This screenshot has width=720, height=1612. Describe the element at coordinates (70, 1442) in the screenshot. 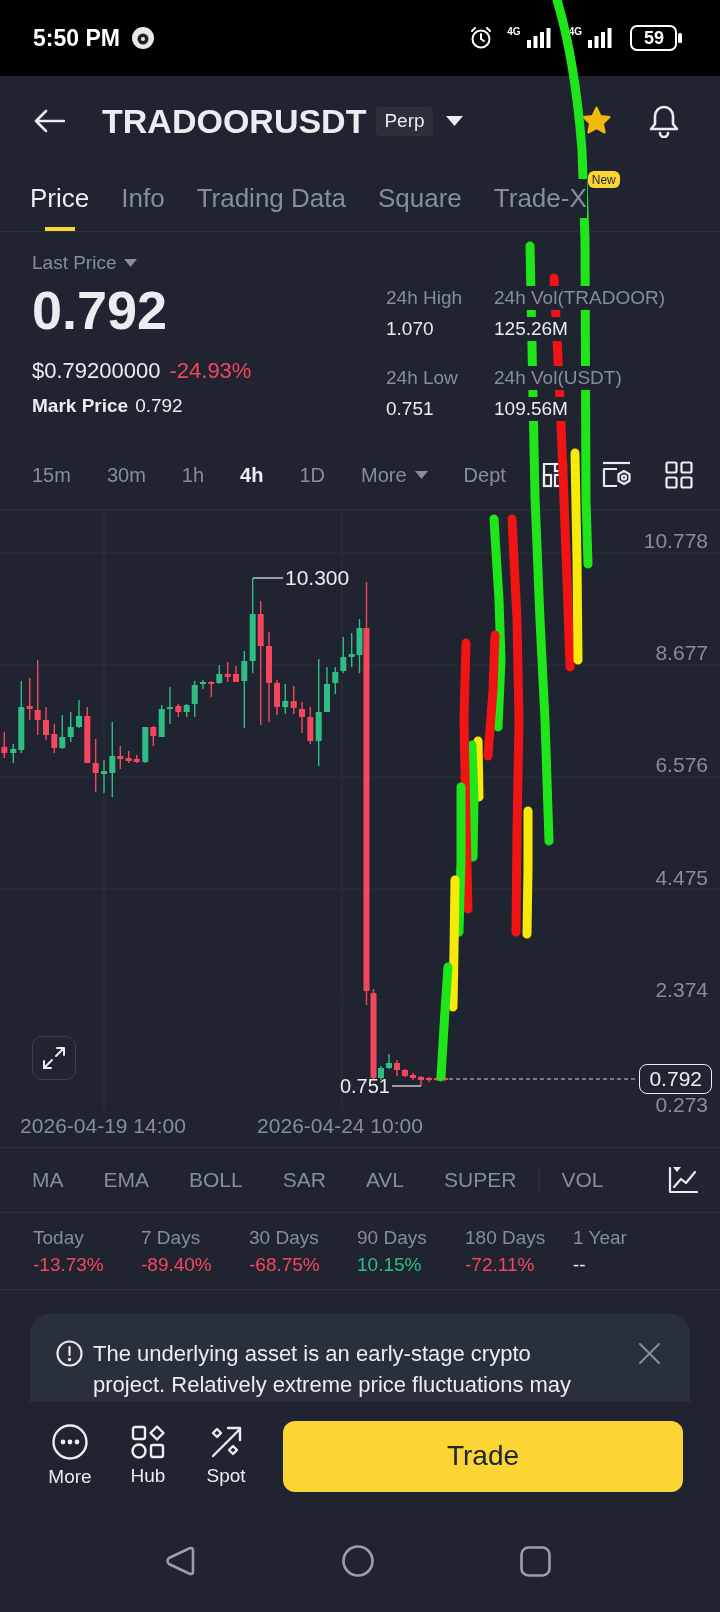

I see `more-icon` at that location.